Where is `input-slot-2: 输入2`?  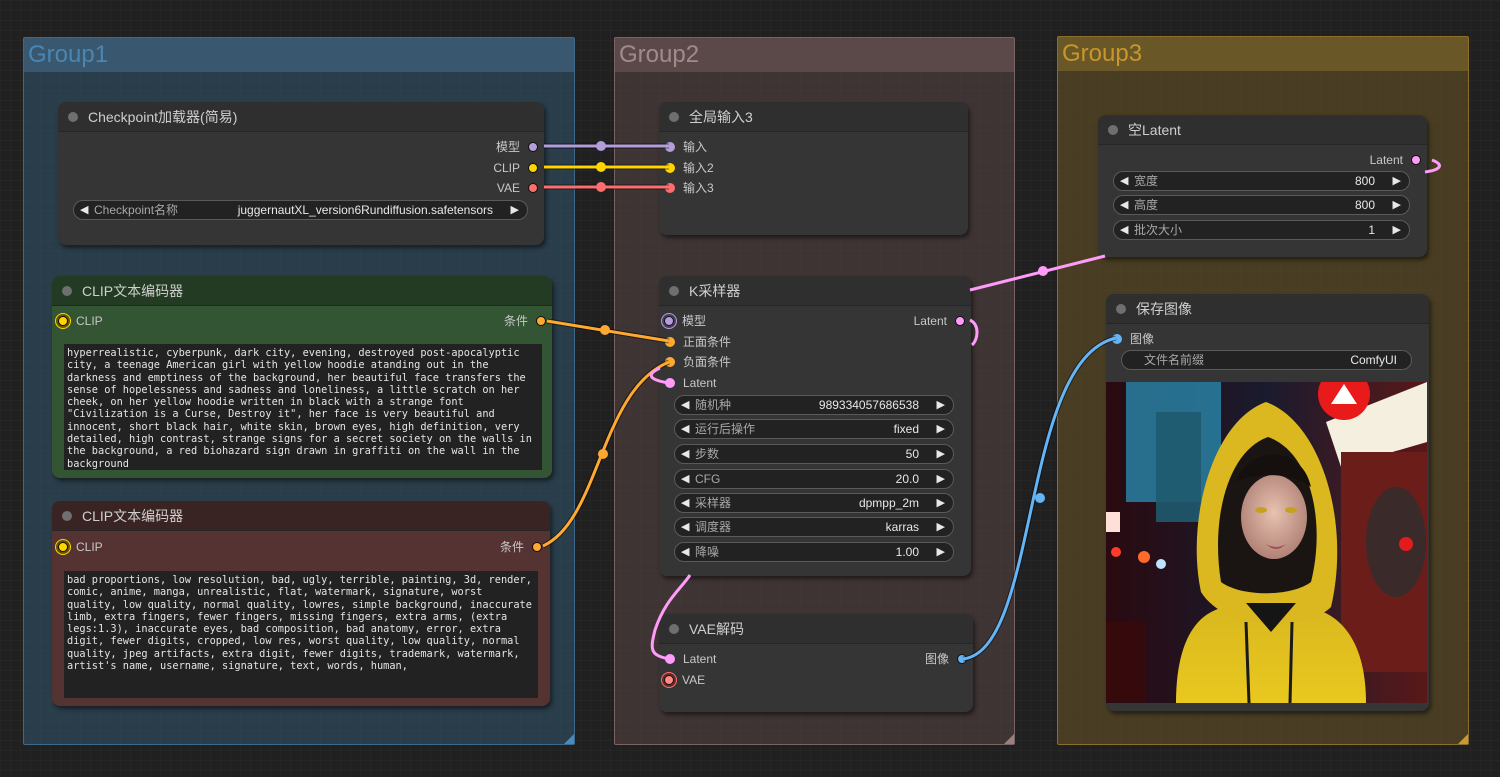 input-slot-2: 输入2 is located at coordinates (689, 168).